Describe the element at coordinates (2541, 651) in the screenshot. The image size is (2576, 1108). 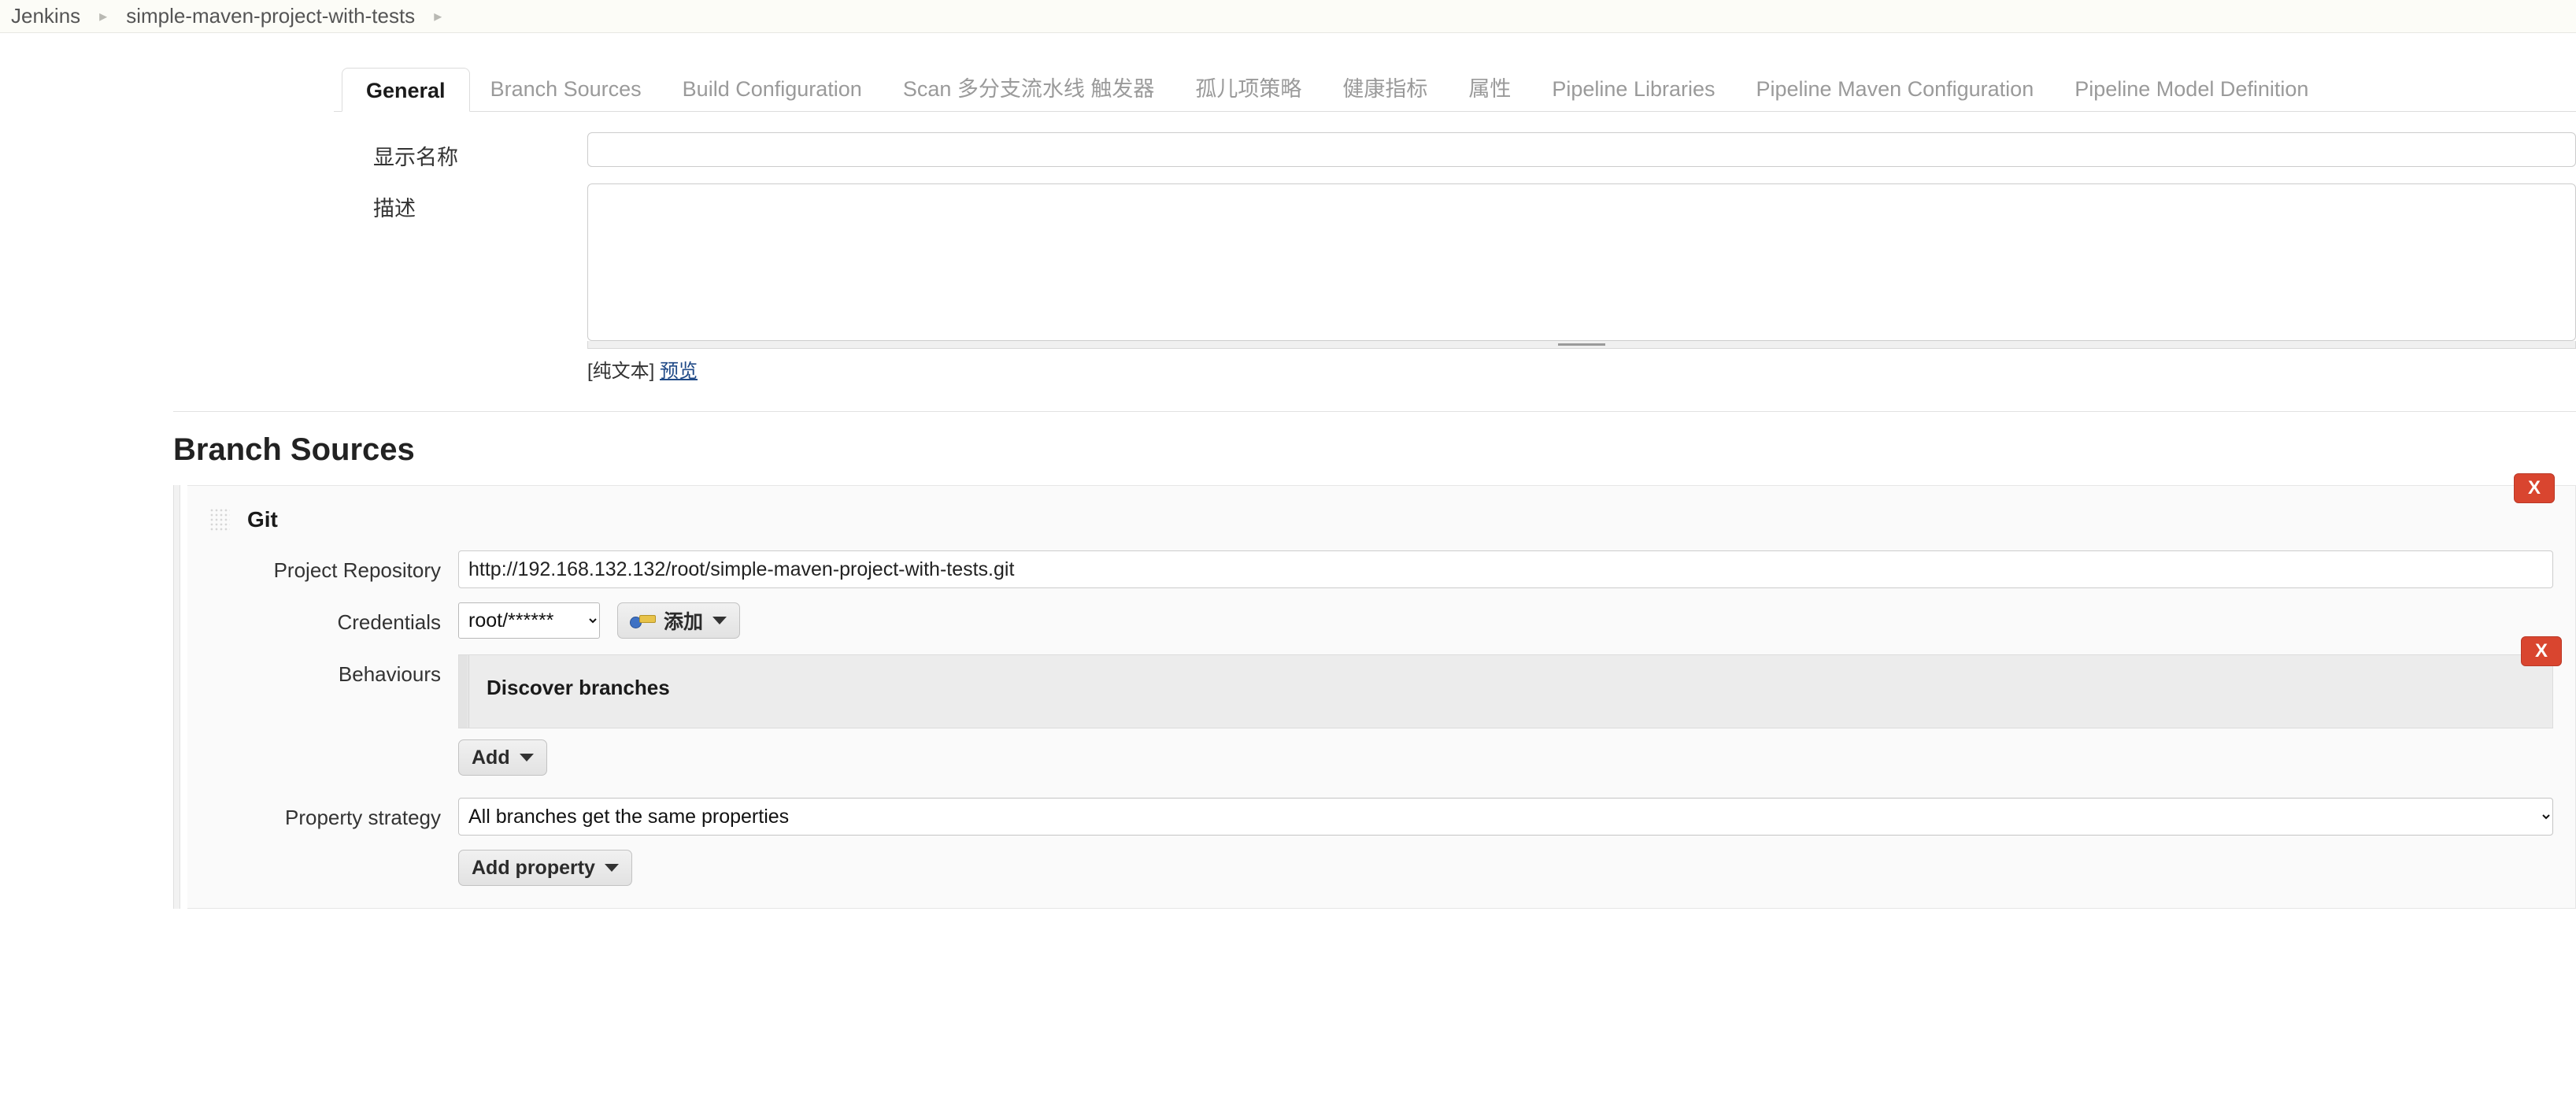
I see `remove-behaviour-button: X` at that location.